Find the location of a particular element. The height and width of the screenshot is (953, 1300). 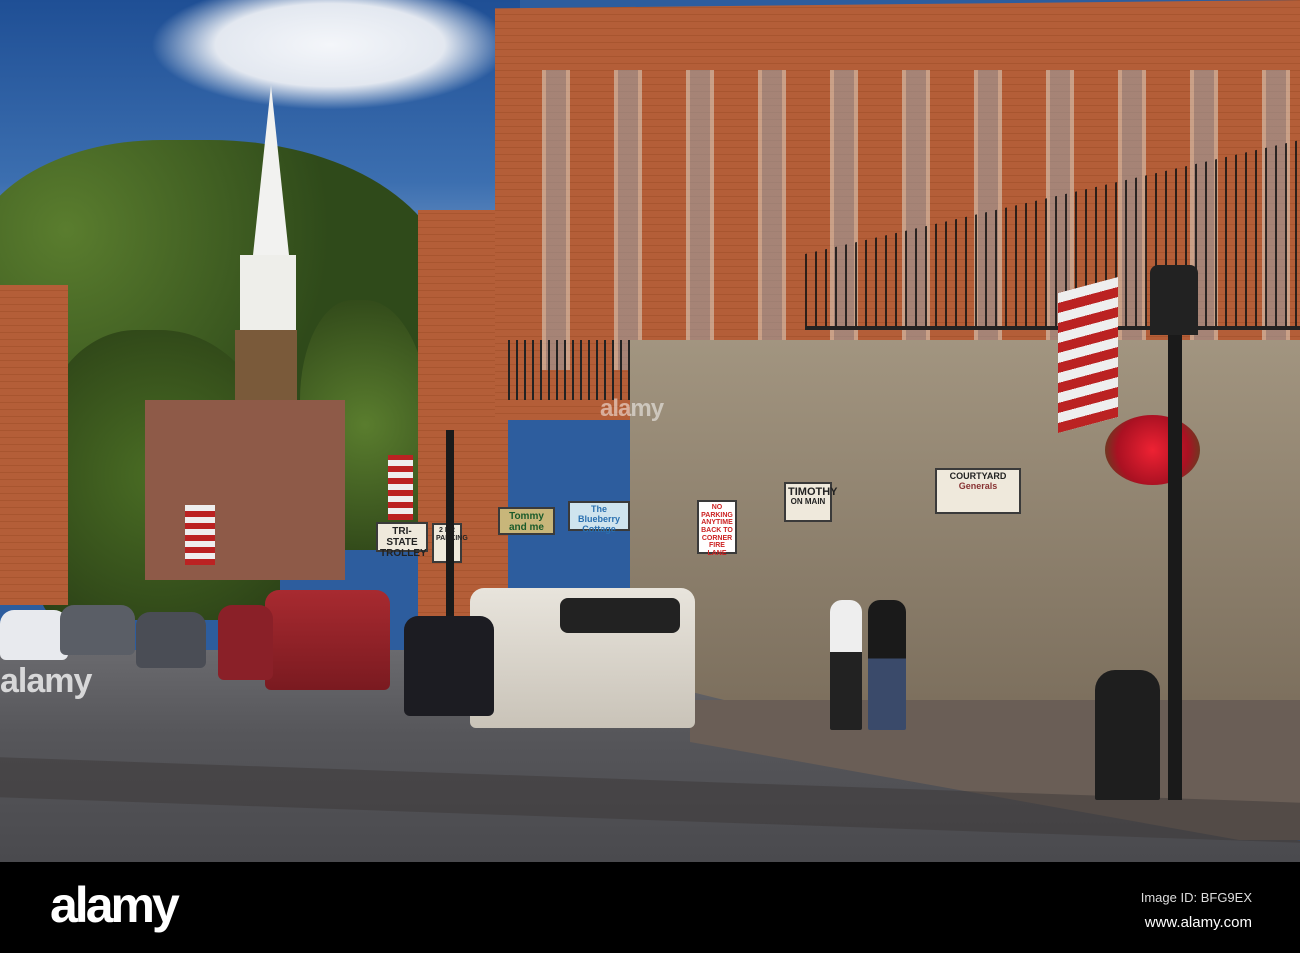

small-balcony is located at coordinates (570, 370).